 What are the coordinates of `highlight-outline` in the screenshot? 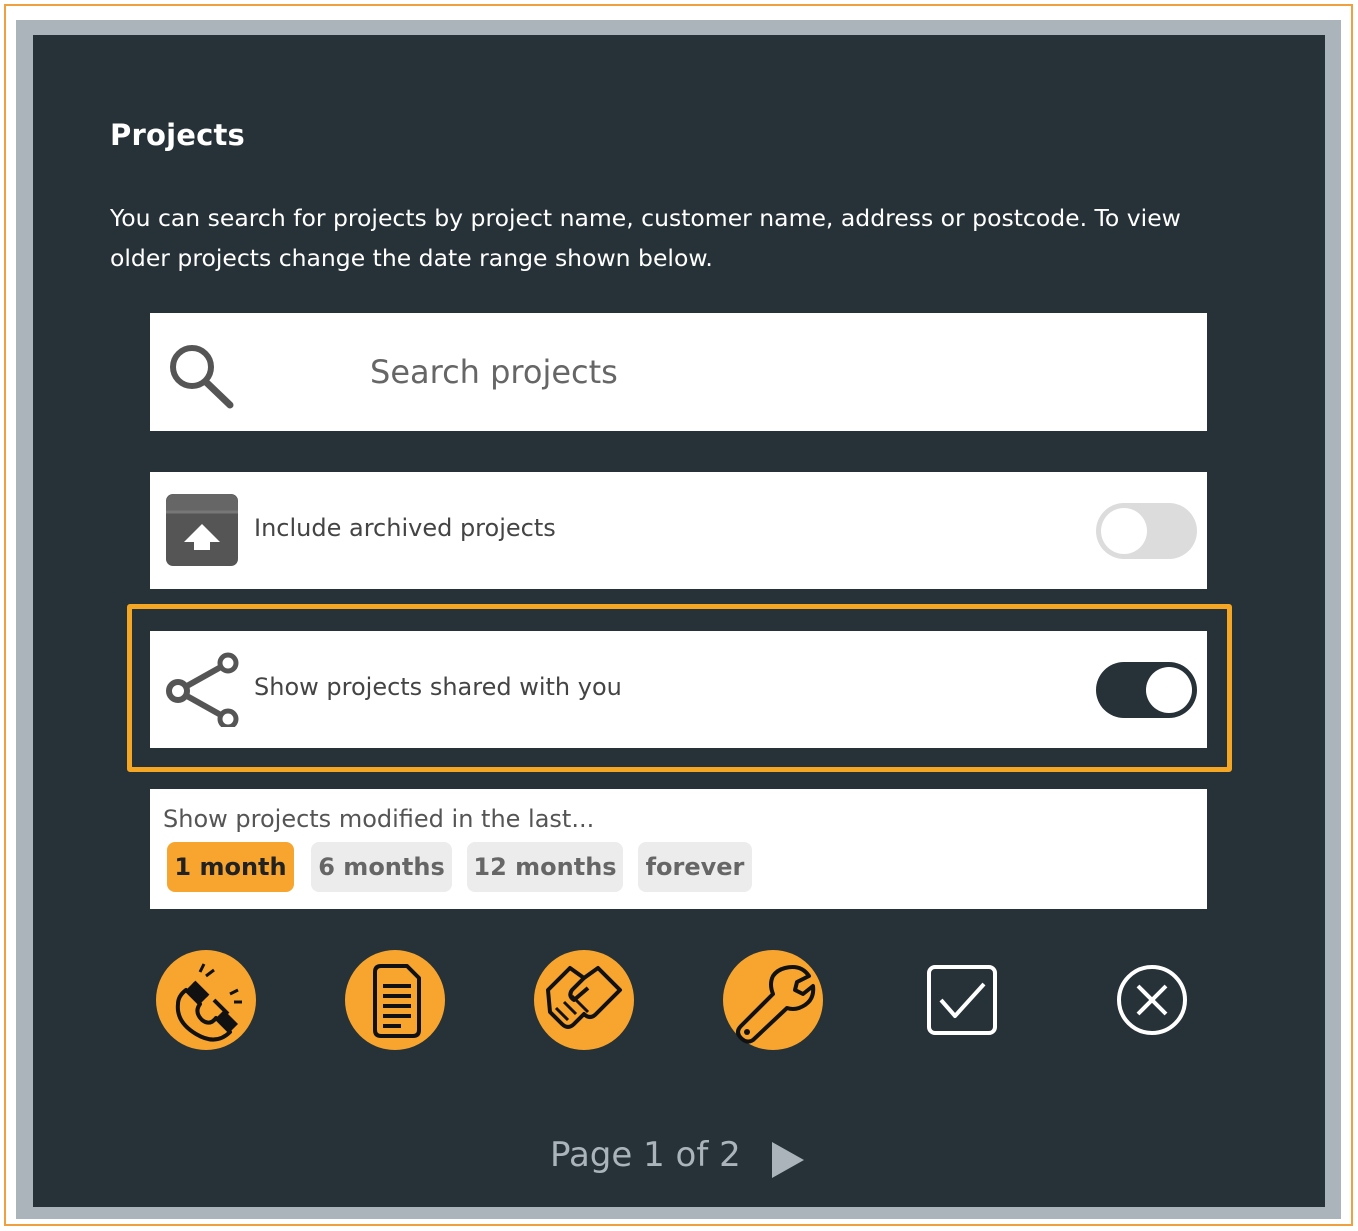 It's located at (679, 688).